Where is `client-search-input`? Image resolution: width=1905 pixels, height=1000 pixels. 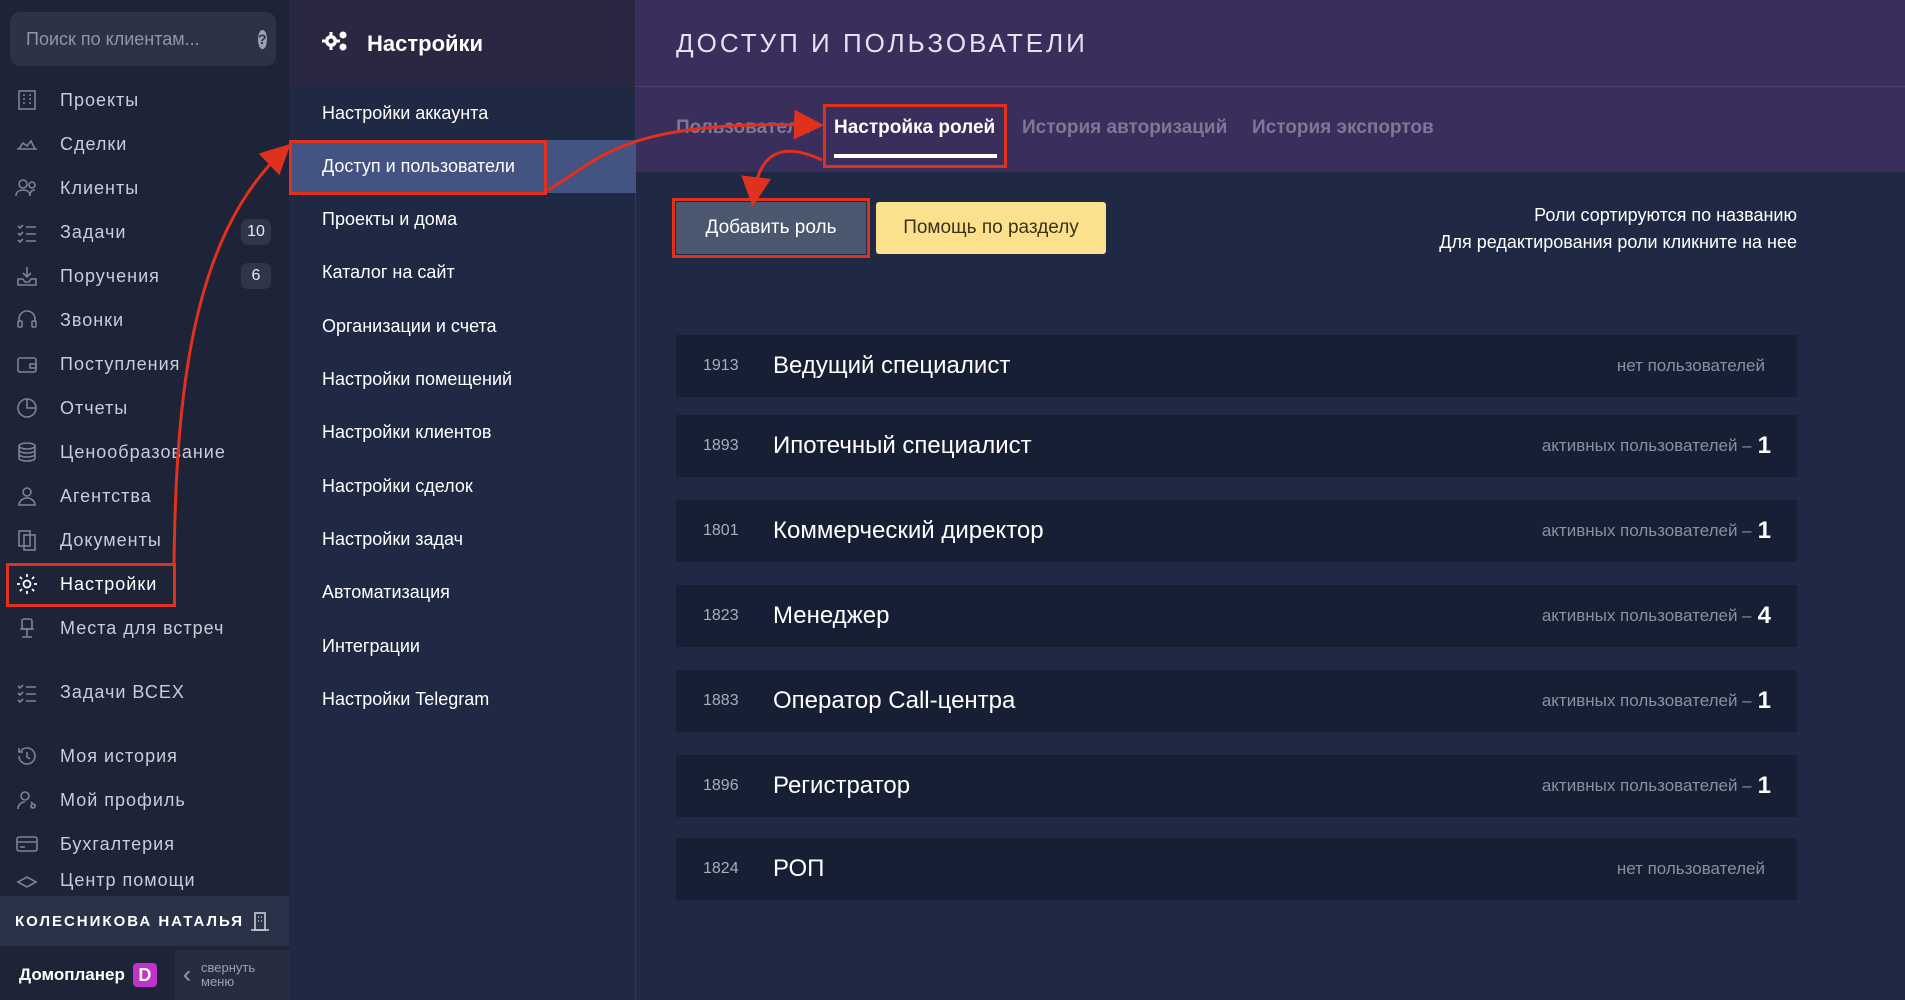
client-search-input is located at coordinates (142, 39).